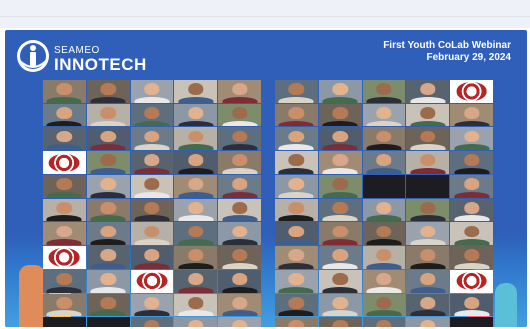  I want to click on top-divider, so click(265, 16).